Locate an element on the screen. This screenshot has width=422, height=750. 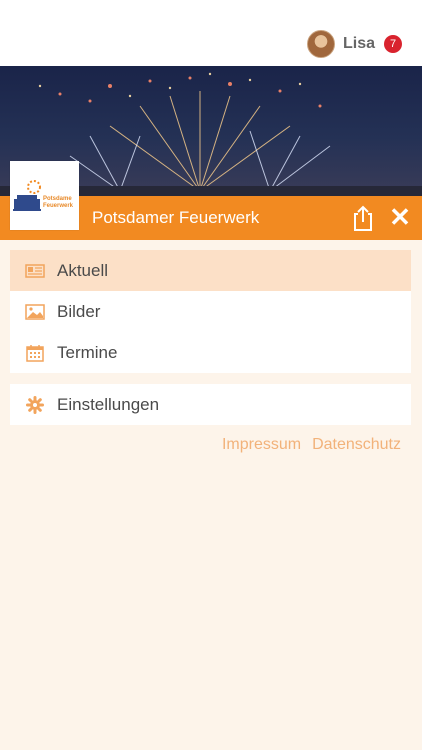
user-profile: Lisa 7 is located at coordinates (354, 44).